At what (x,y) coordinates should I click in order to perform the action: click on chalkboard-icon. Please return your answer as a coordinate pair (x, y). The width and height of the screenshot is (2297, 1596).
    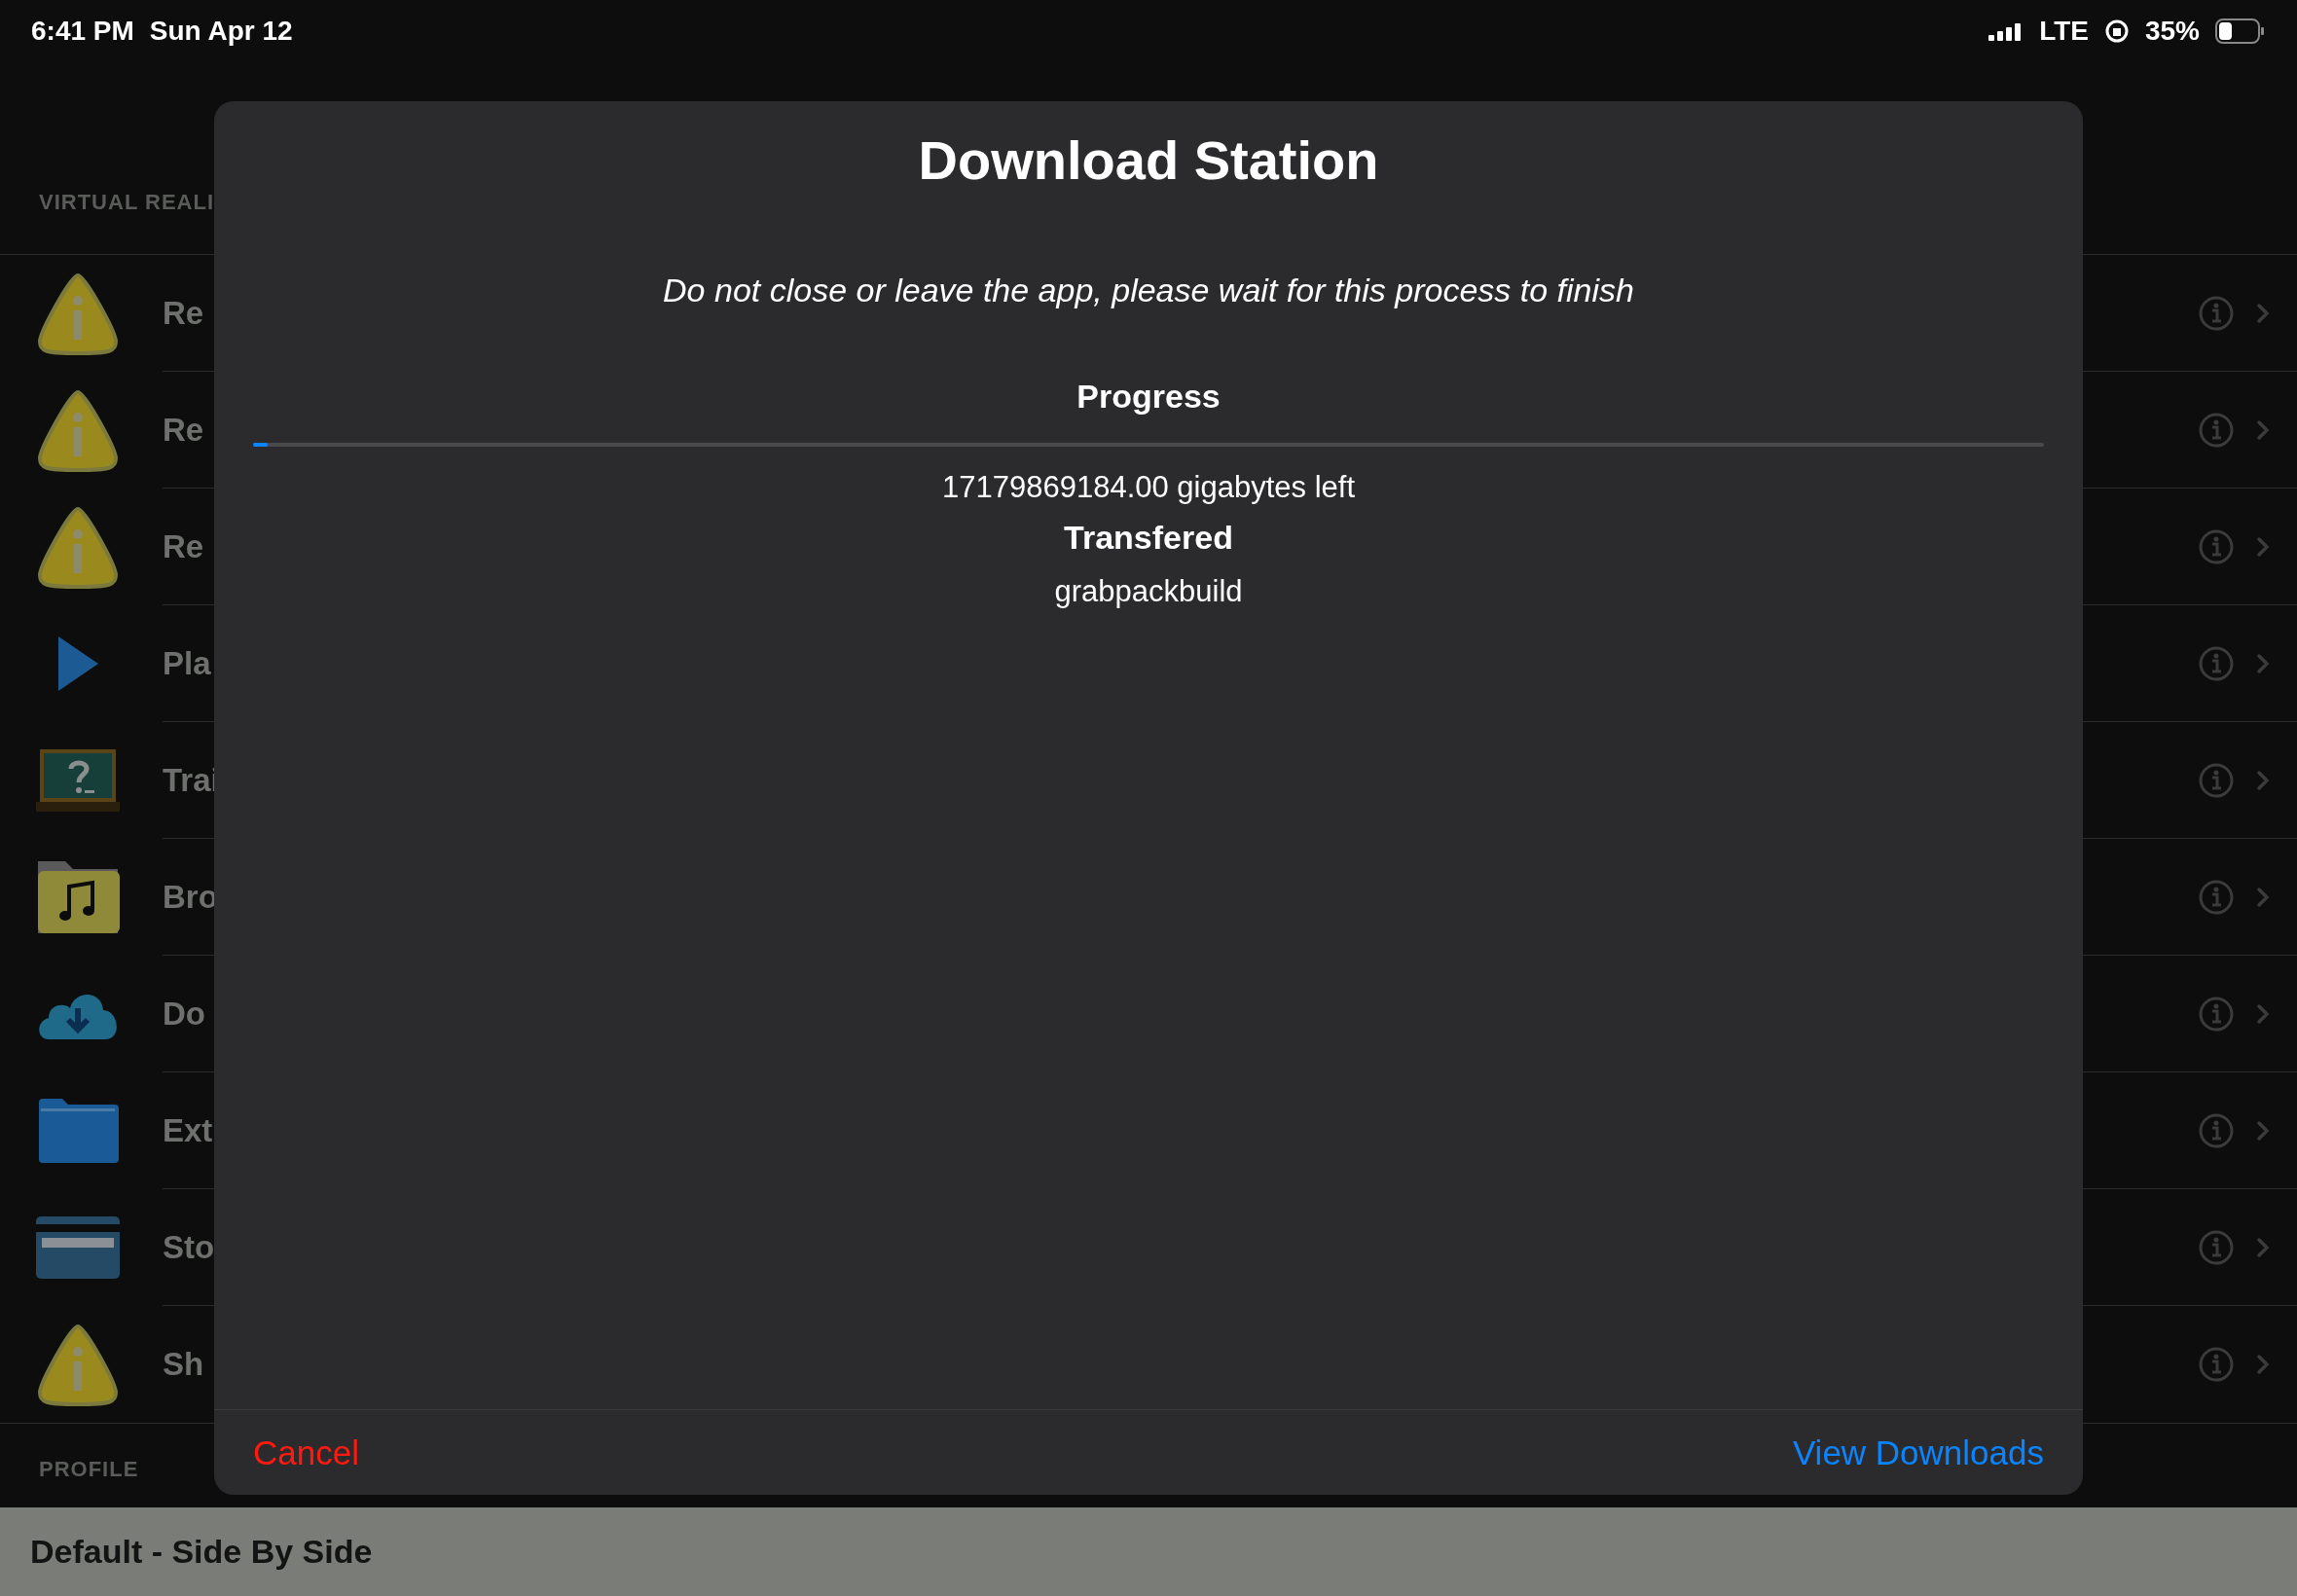
    Looking at the image, I should click on (77, 781).